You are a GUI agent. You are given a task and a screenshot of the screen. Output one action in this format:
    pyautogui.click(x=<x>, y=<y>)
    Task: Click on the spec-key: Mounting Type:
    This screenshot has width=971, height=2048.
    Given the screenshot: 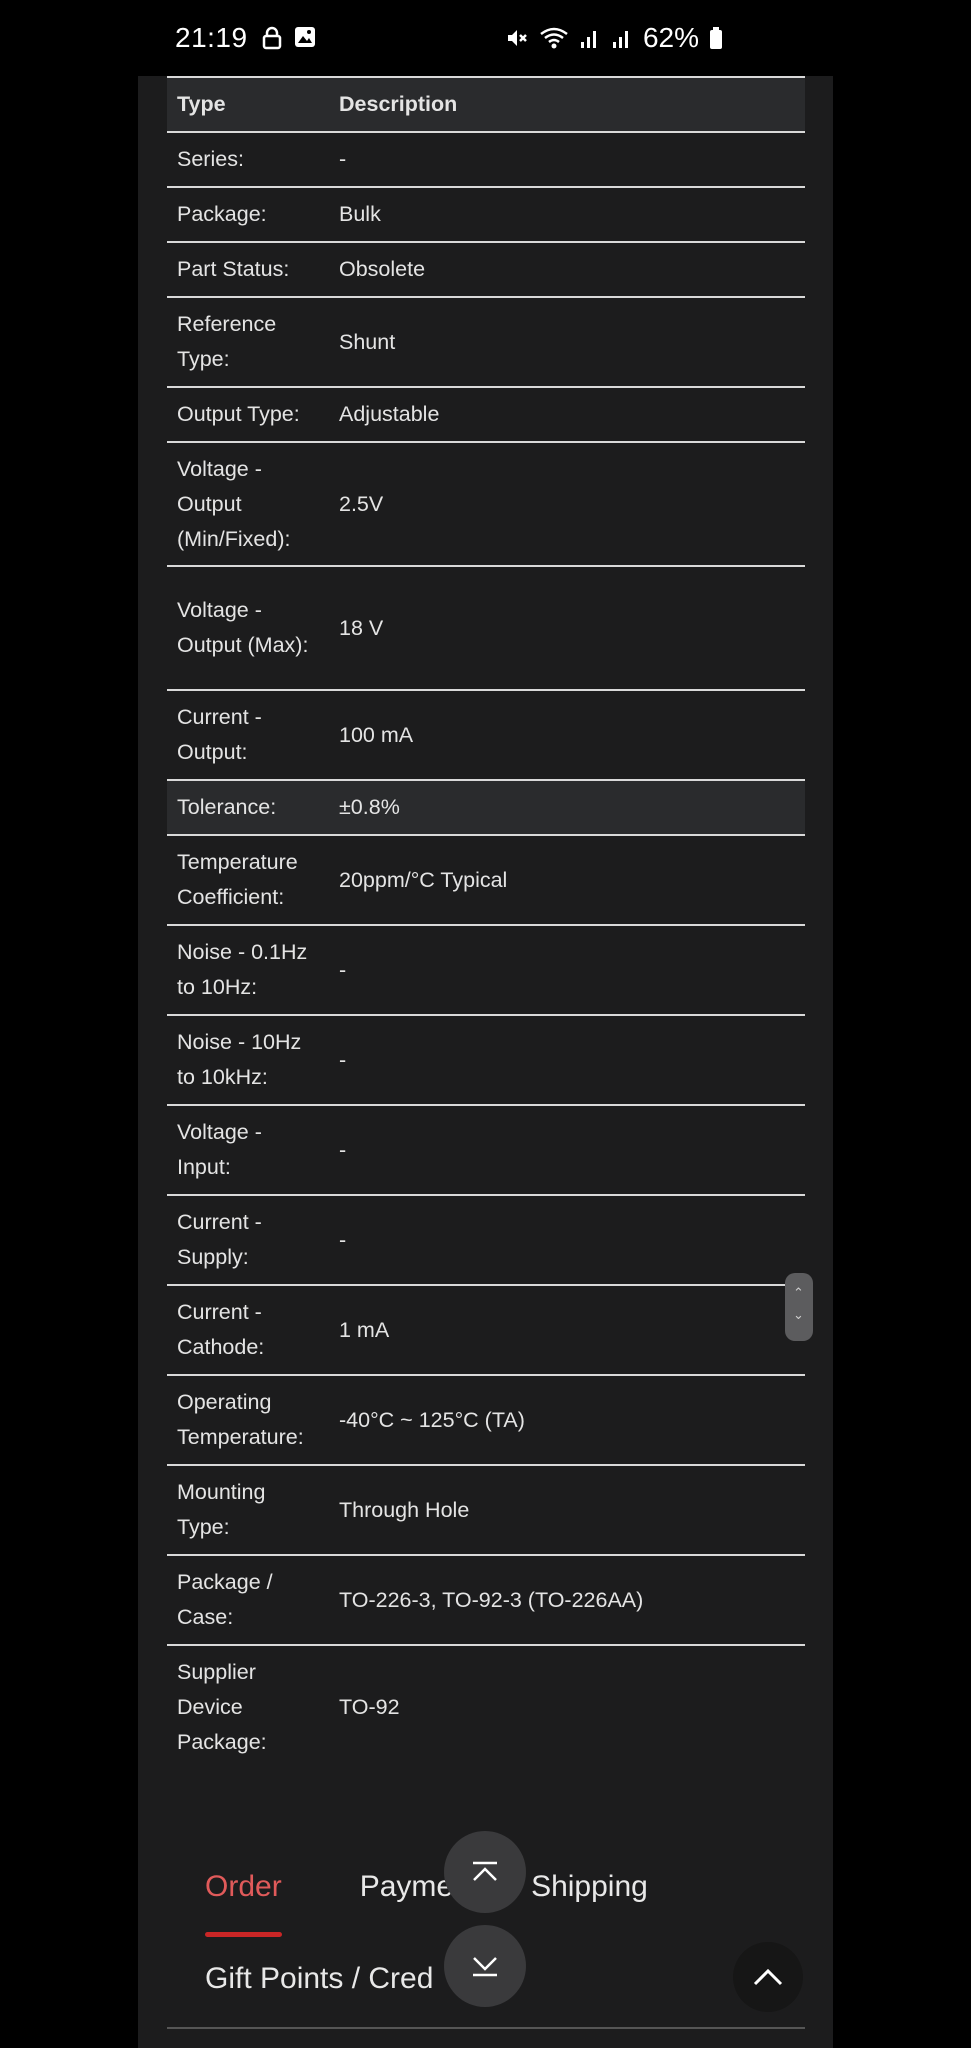 What is the action you would take?
    pyautogui.click(x=248, y=1509)
    